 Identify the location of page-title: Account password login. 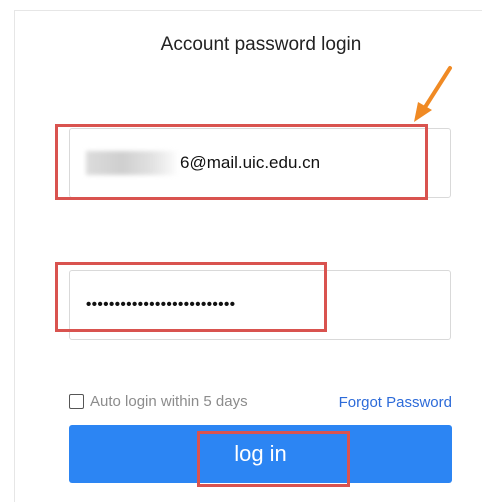
(261, 44).